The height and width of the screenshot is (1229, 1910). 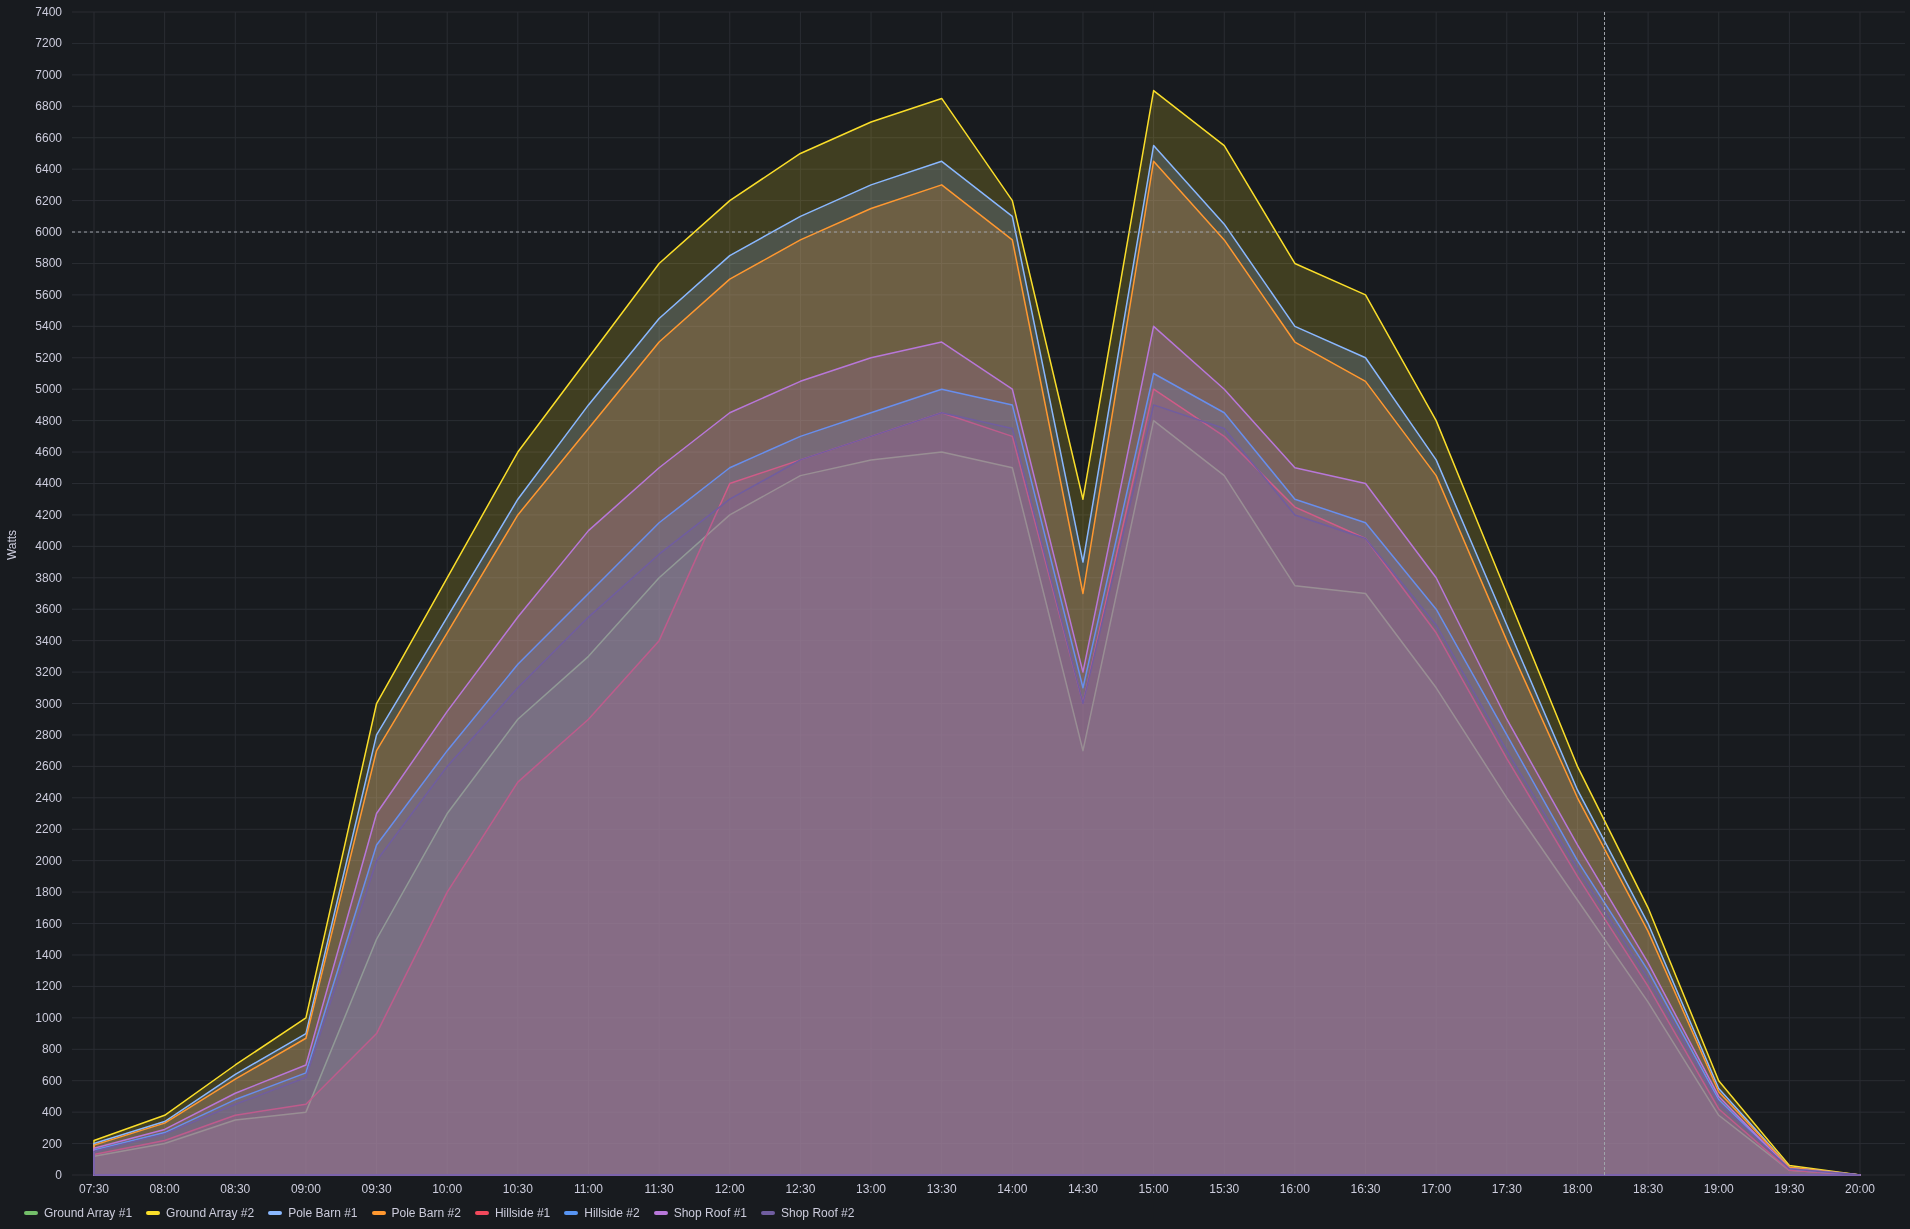 What do you see at coordinates (48, 766) in the screenshot?
I see `y-tick-label: 2600` at bounding box center [48, 766].